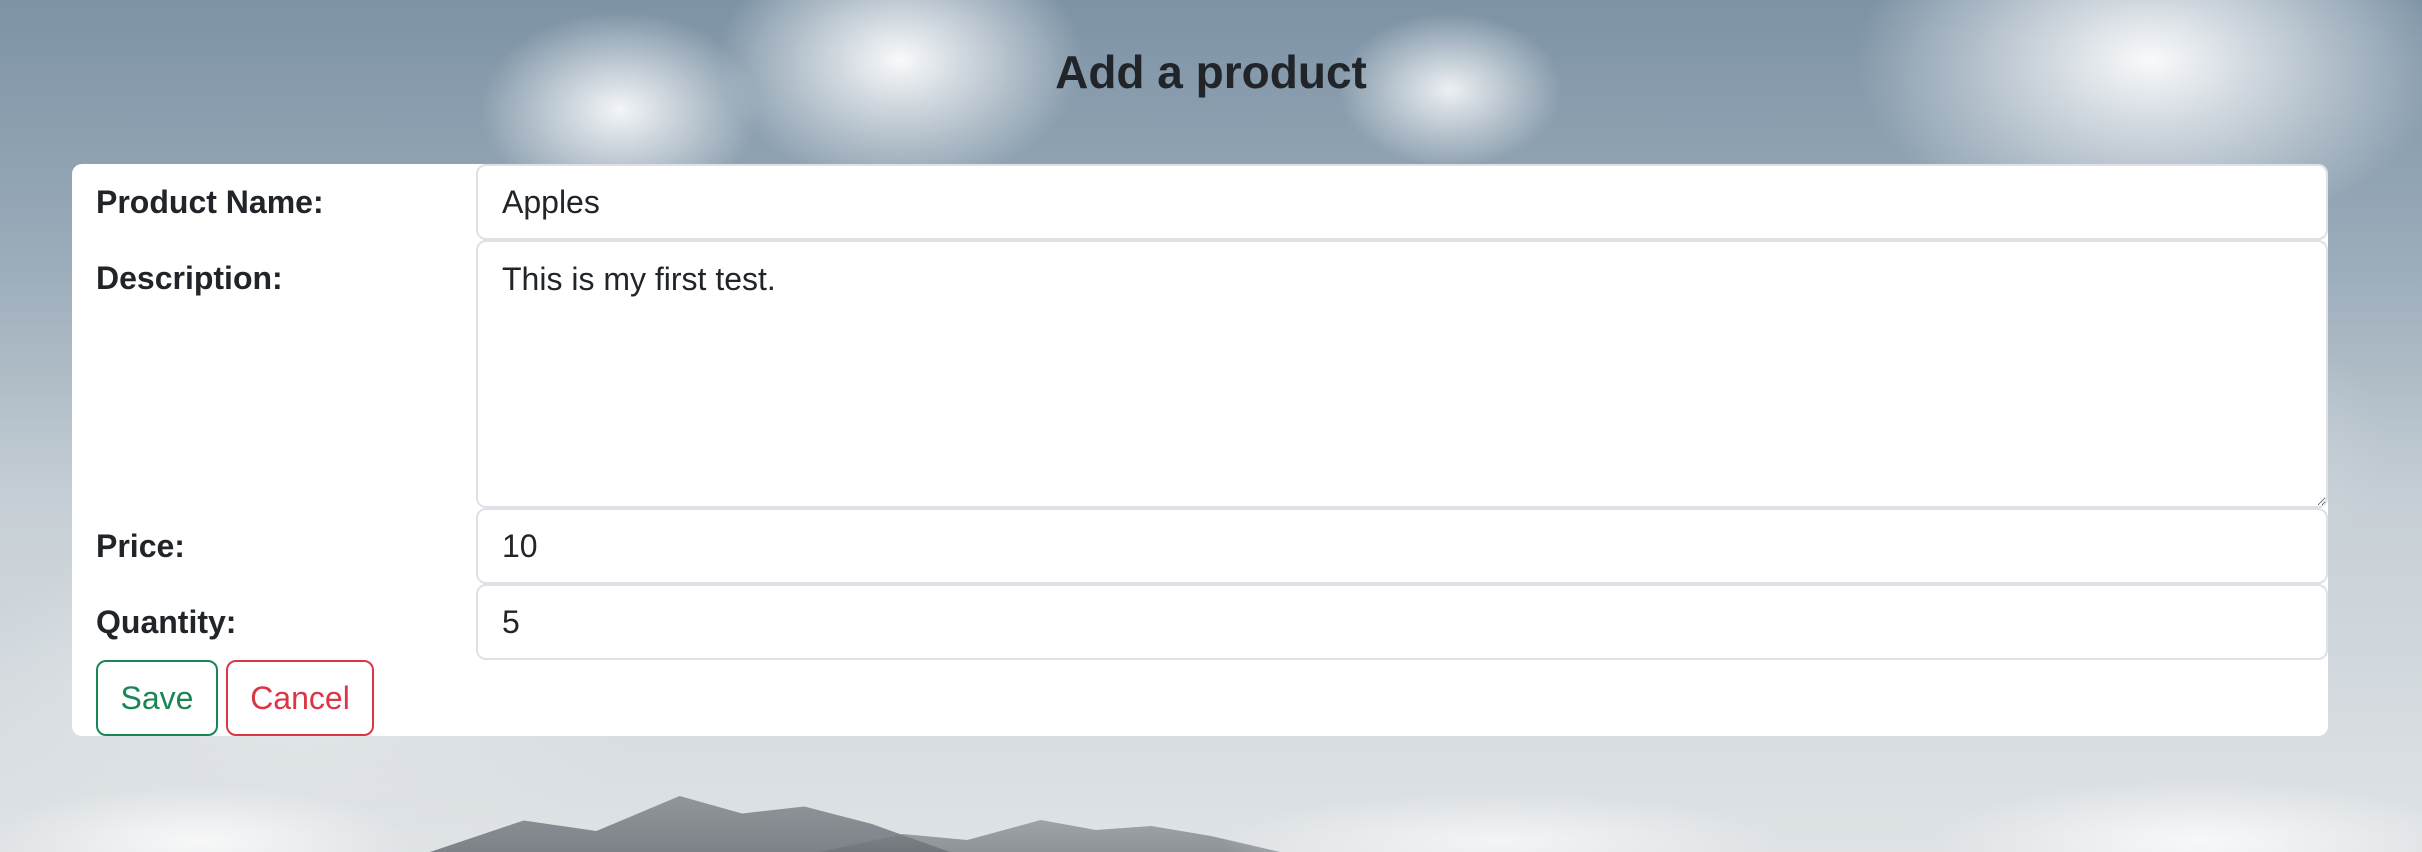 The image size is (2422, 852). I want to click on cancel-button: Cancel, so click(300, 698).